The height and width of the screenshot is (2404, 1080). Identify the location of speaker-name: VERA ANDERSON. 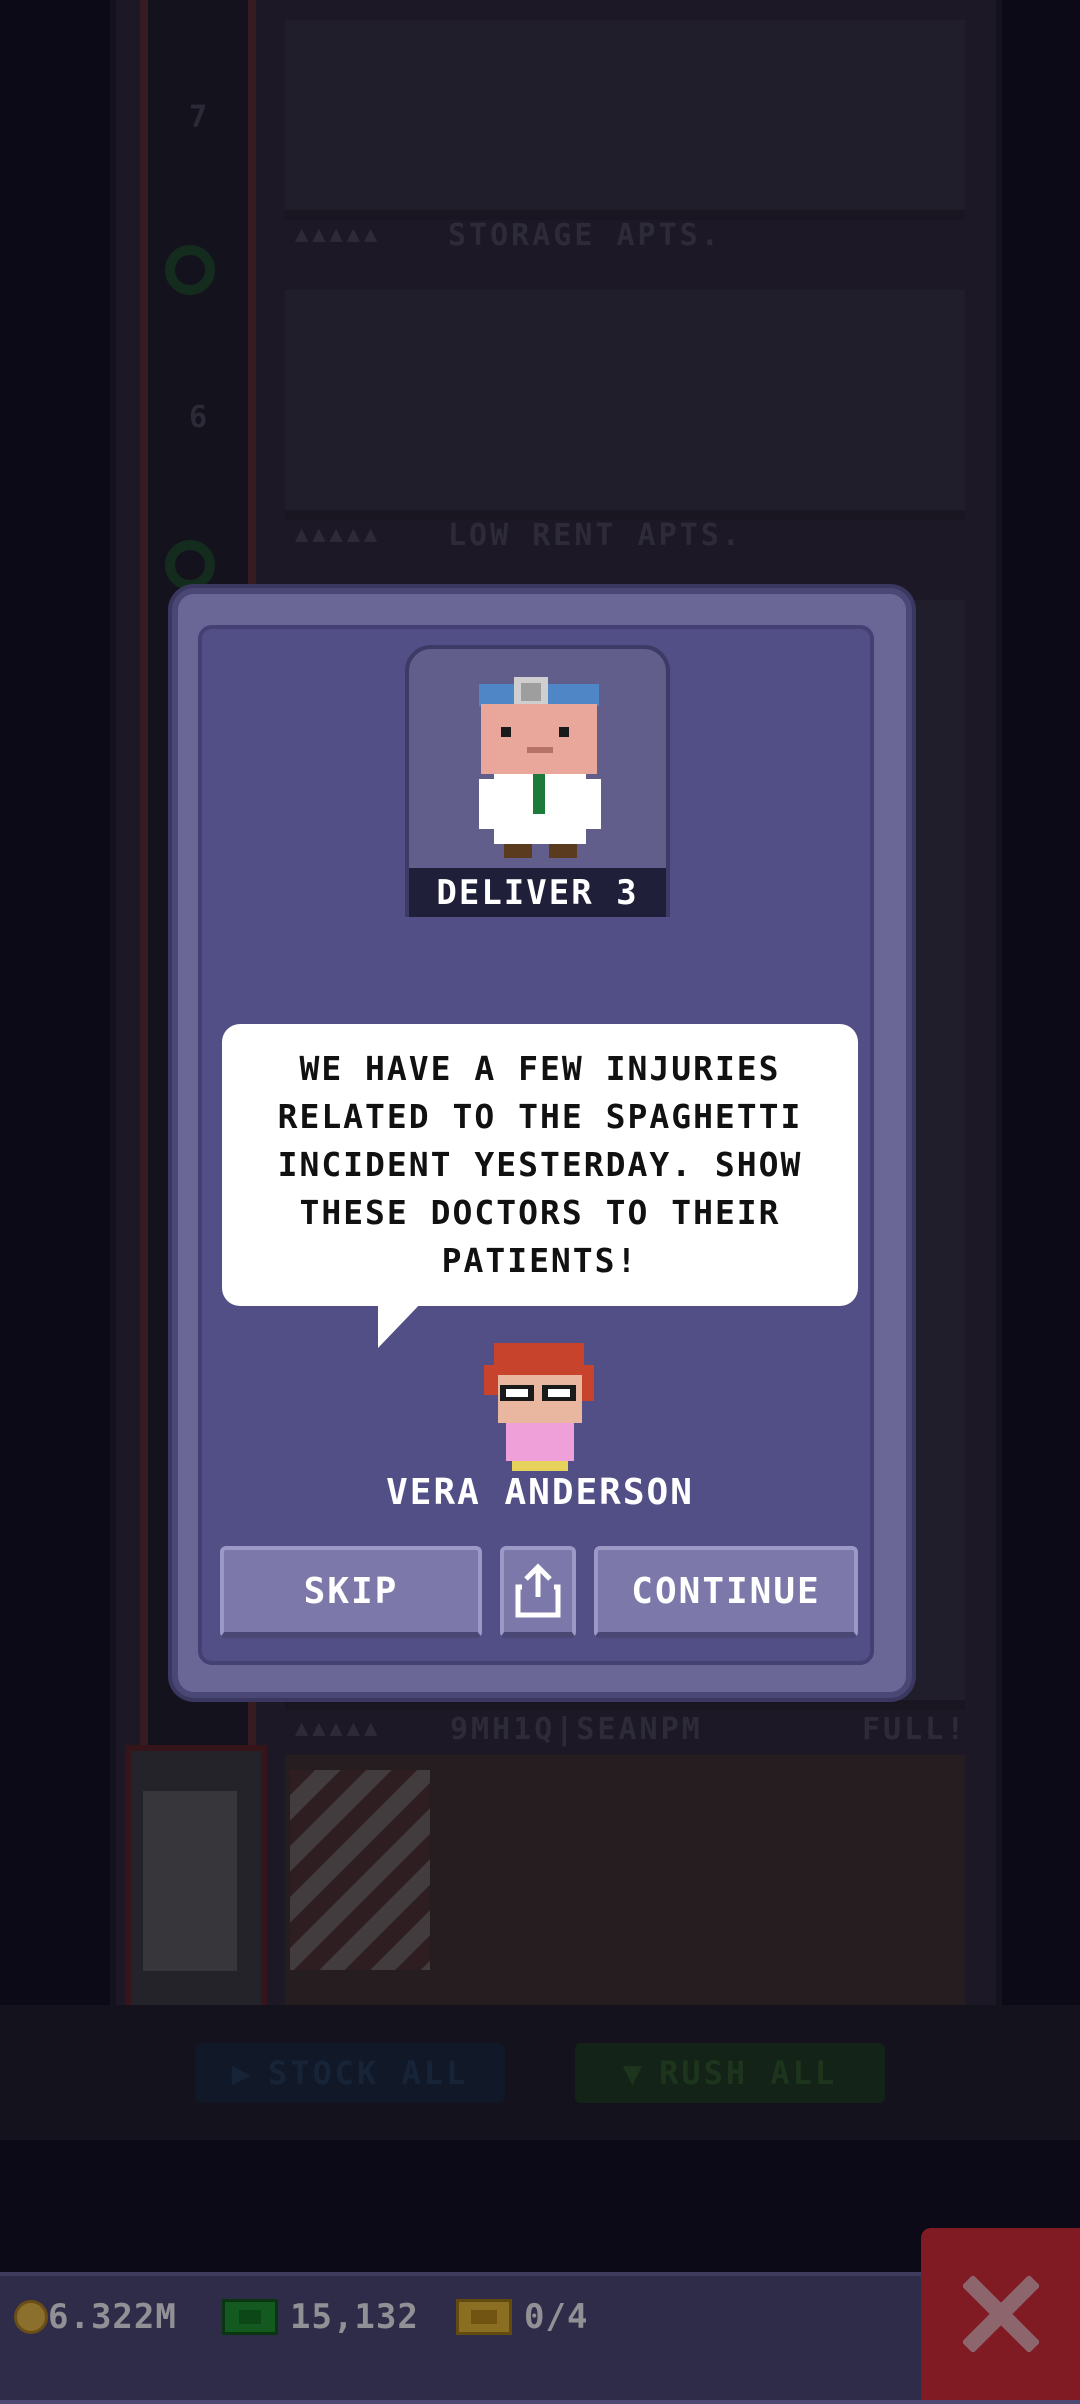
(540, 1492).